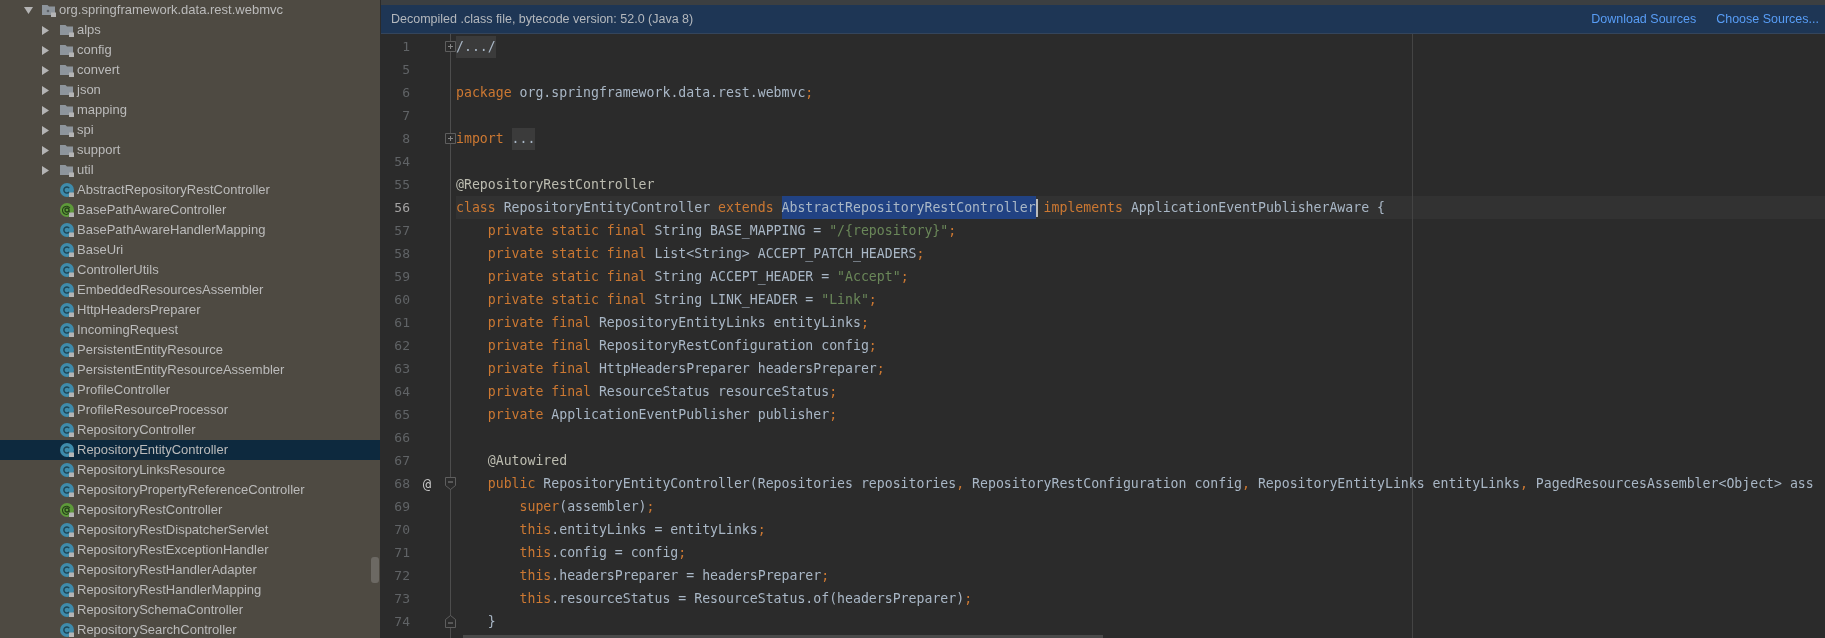 This screenshot has height=638, width=1825. I want to click on tree-item: convert, so click(90, 70).